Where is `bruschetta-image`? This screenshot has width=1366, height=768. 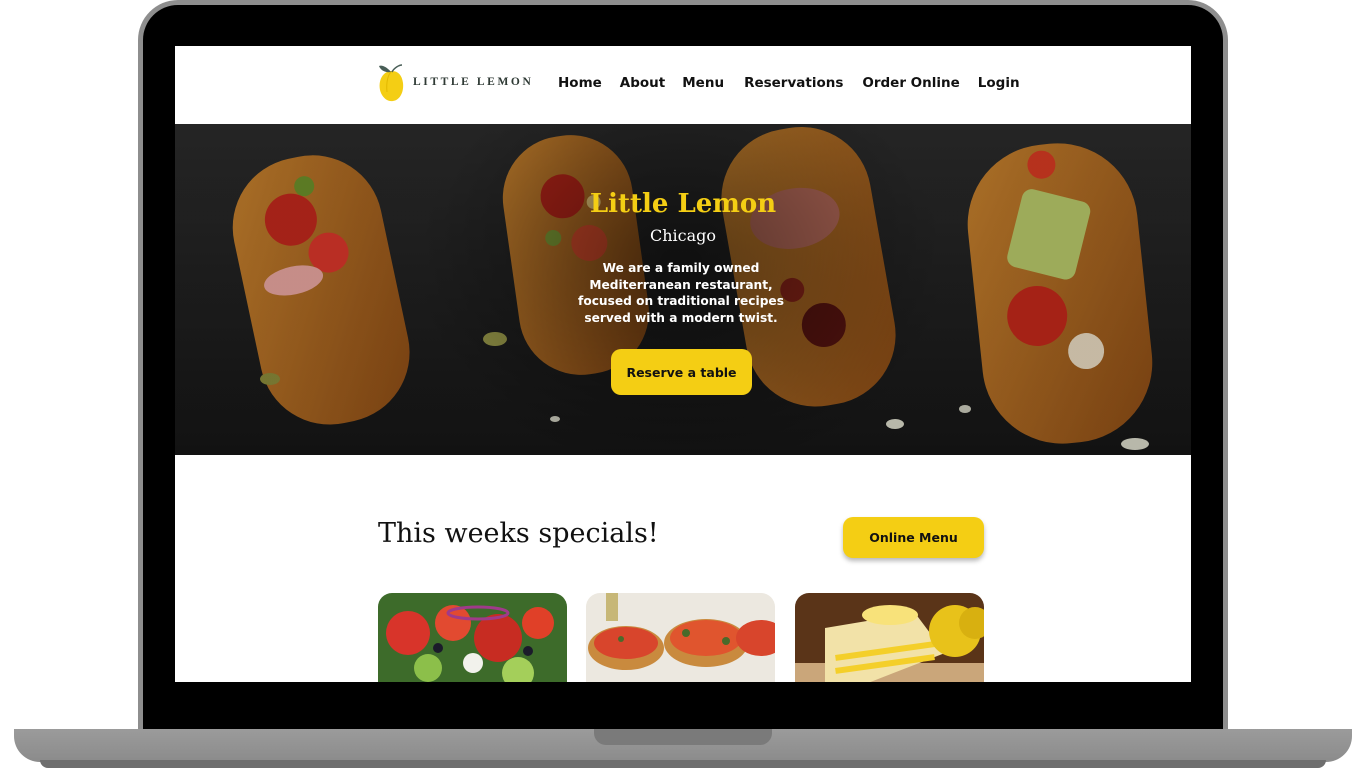 bruschetta-image is located at coordinates (680, 637).